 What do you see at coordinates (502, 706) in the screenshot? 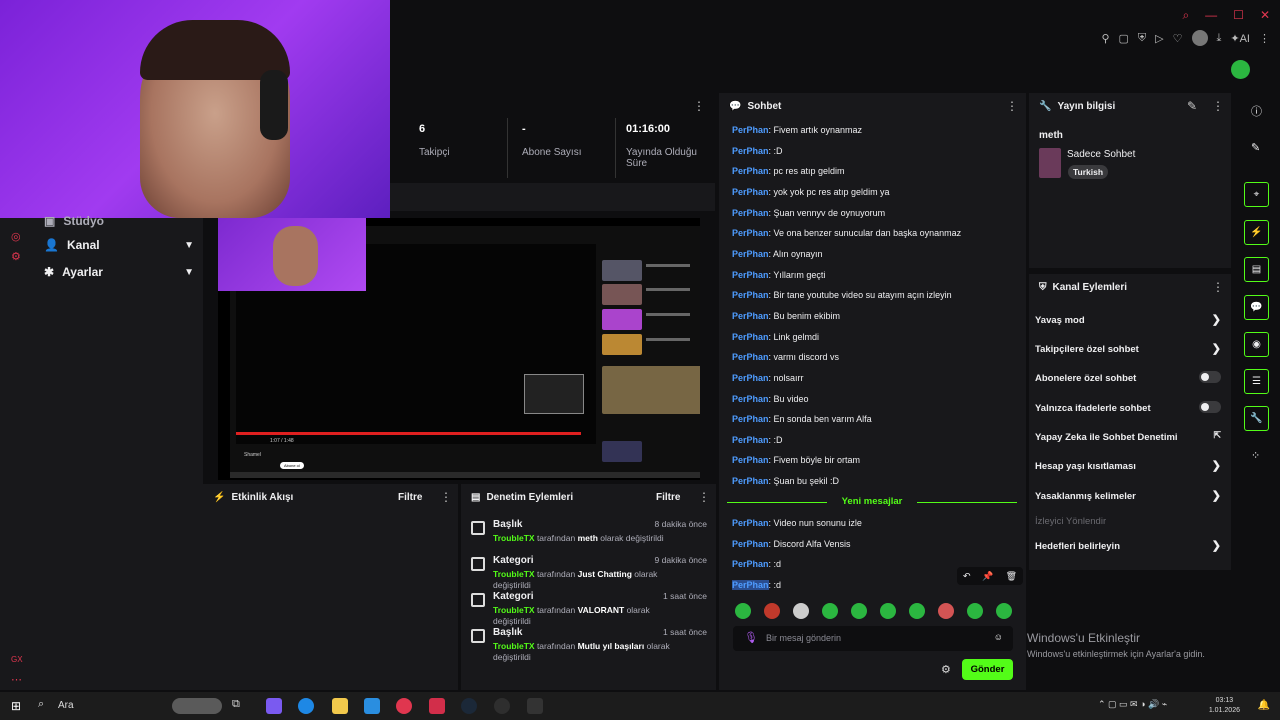
I see `obs-icon` at bounding box center [502, 706].